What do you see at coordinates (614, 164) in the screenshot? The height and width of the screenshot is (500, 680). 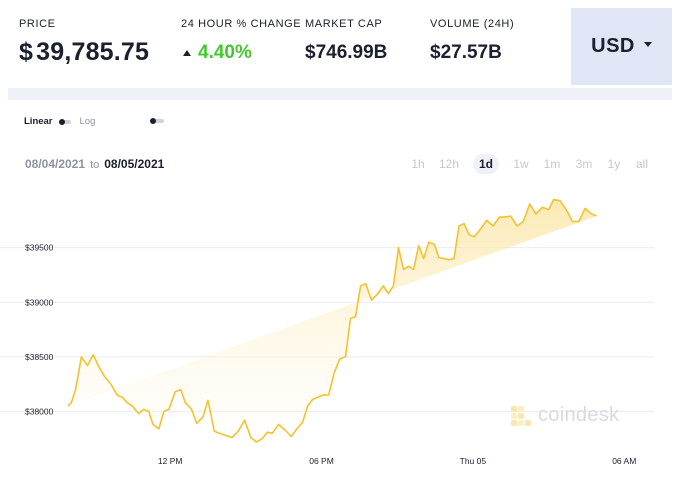 I see `period-1y: 1y` at bounding box center [614, 164].